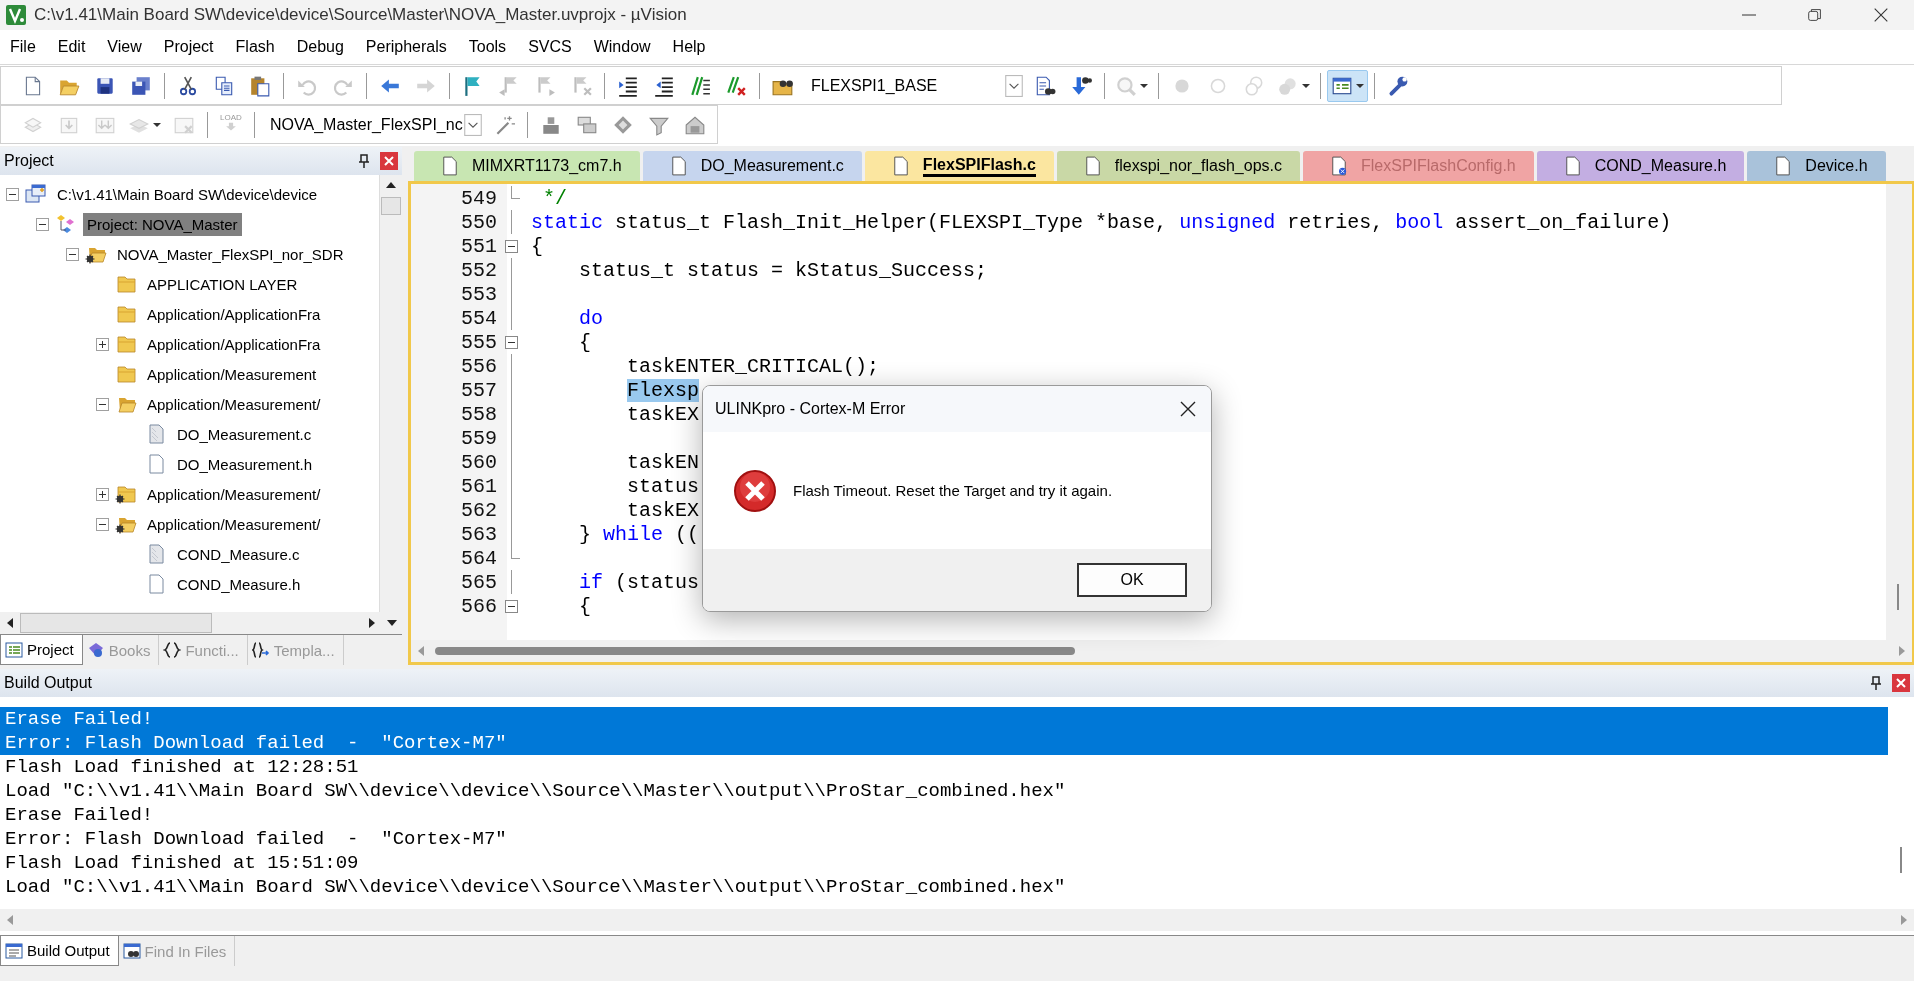  Describe the element at coordinates (256, 839) in the screenshot. I see `output-line: Error: Flash Download failed - "Cortex-M7"` at that location.